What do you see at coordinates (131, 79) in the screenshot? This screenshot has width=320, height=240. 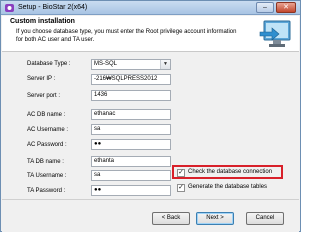 I see `server-ip-input: -216₩SQLPRESS2012` at bounding box center [131, 79].